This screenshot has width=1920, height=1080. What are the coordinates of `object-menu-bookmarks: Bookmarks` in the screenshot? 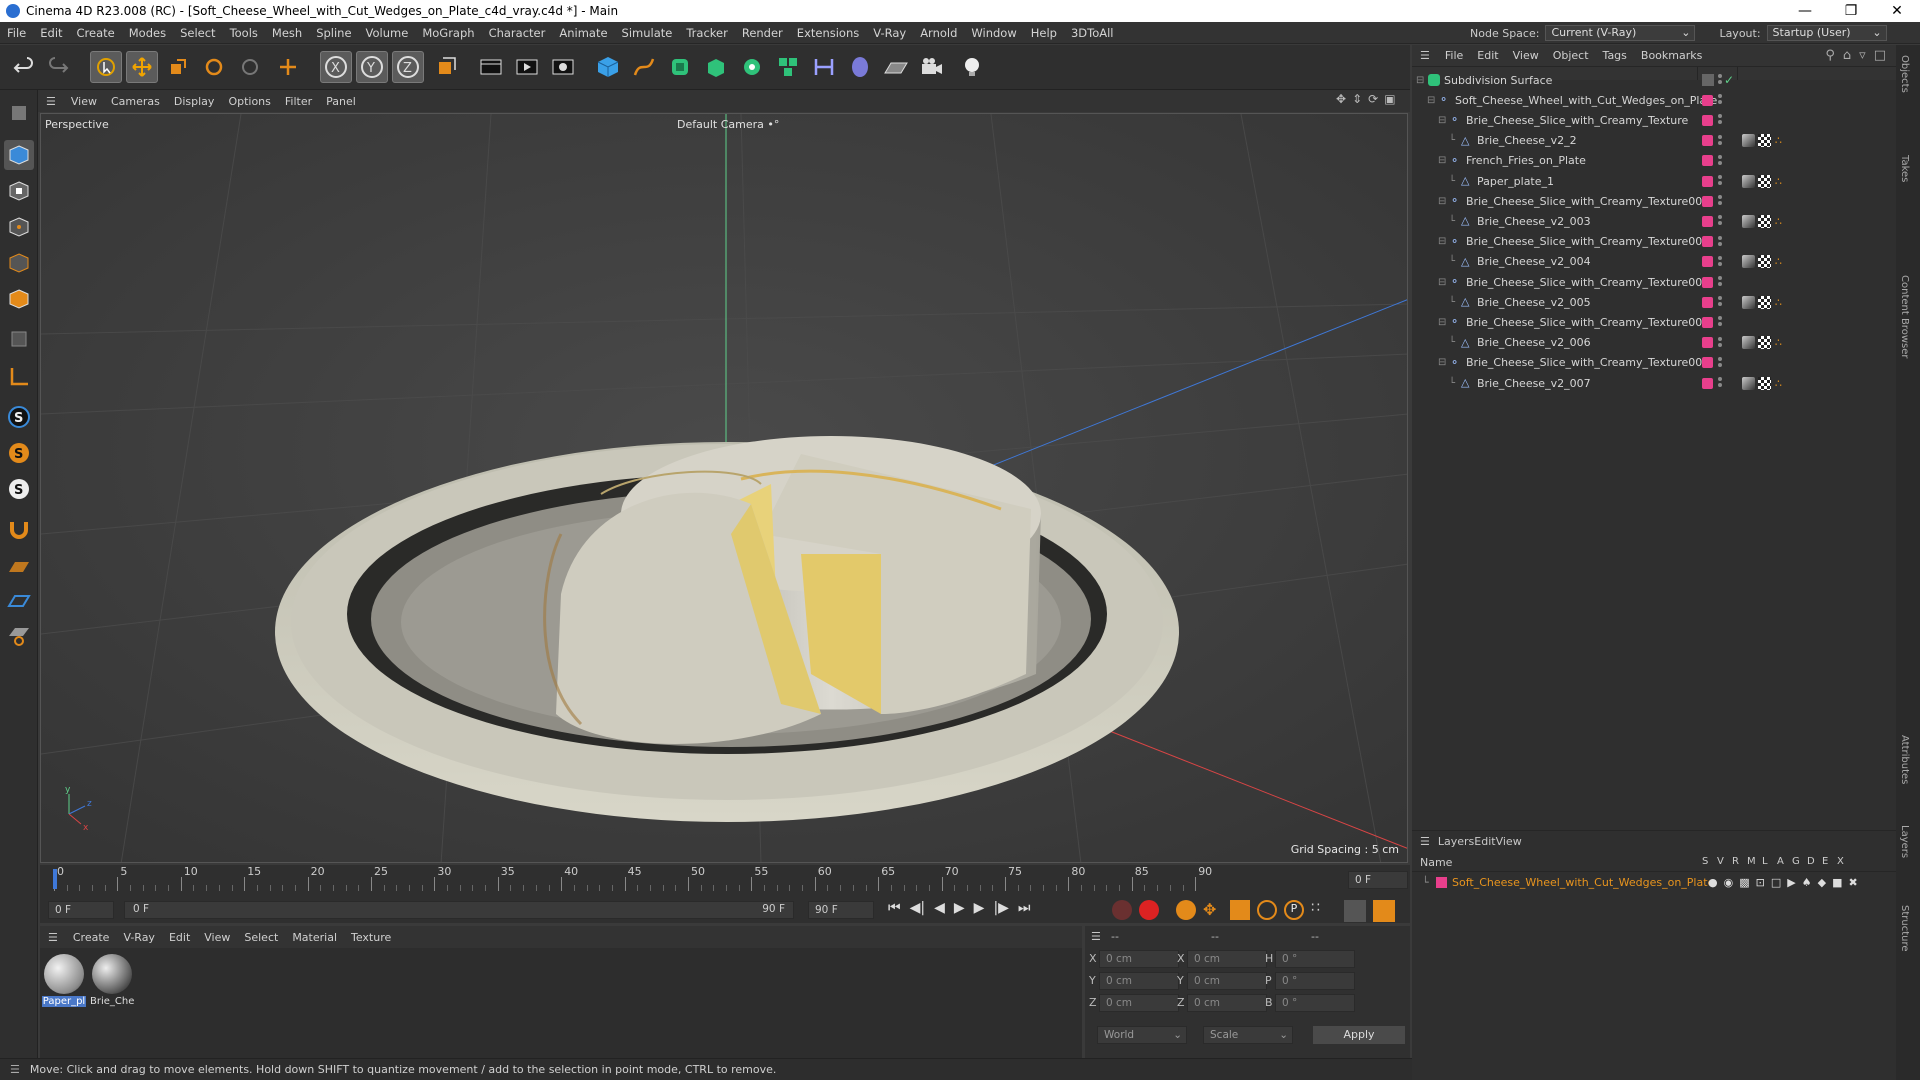 It's located at (1671, 55).